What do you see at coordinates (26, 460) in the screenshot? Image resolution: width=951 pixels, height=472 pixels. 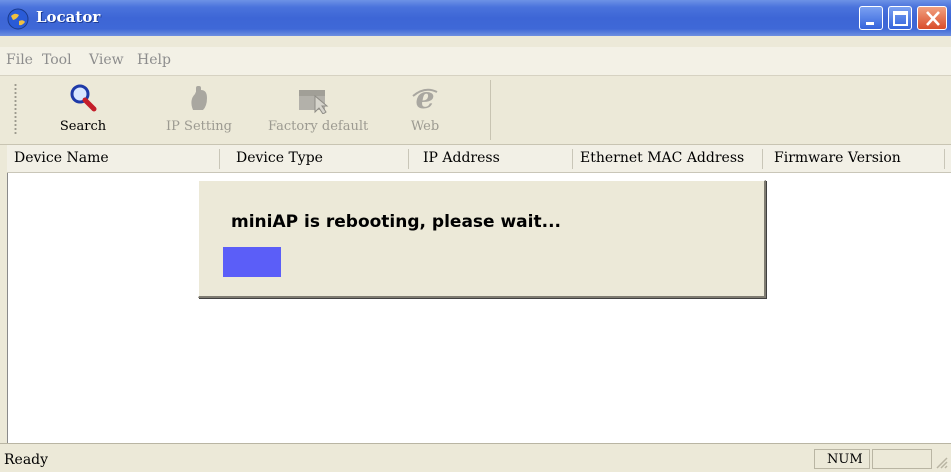 I see `status-text: Ready` at bounding box center [26, 460].